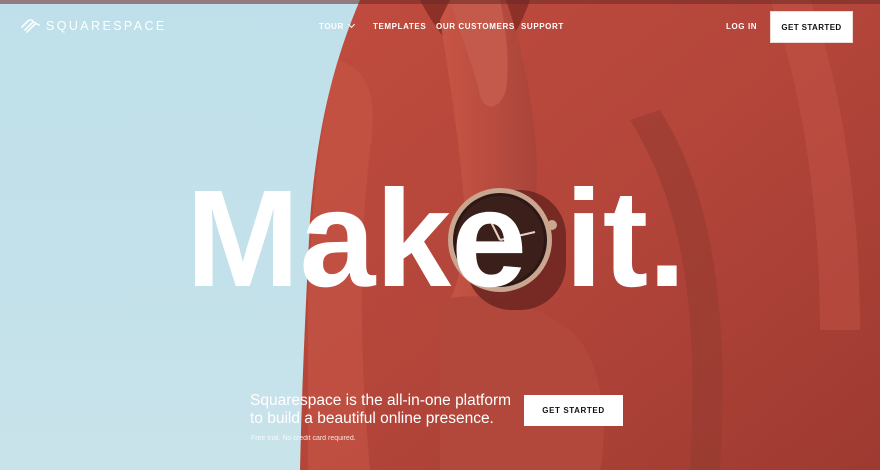  I want to click on squarespace-logo-icon, so click(30, 26).